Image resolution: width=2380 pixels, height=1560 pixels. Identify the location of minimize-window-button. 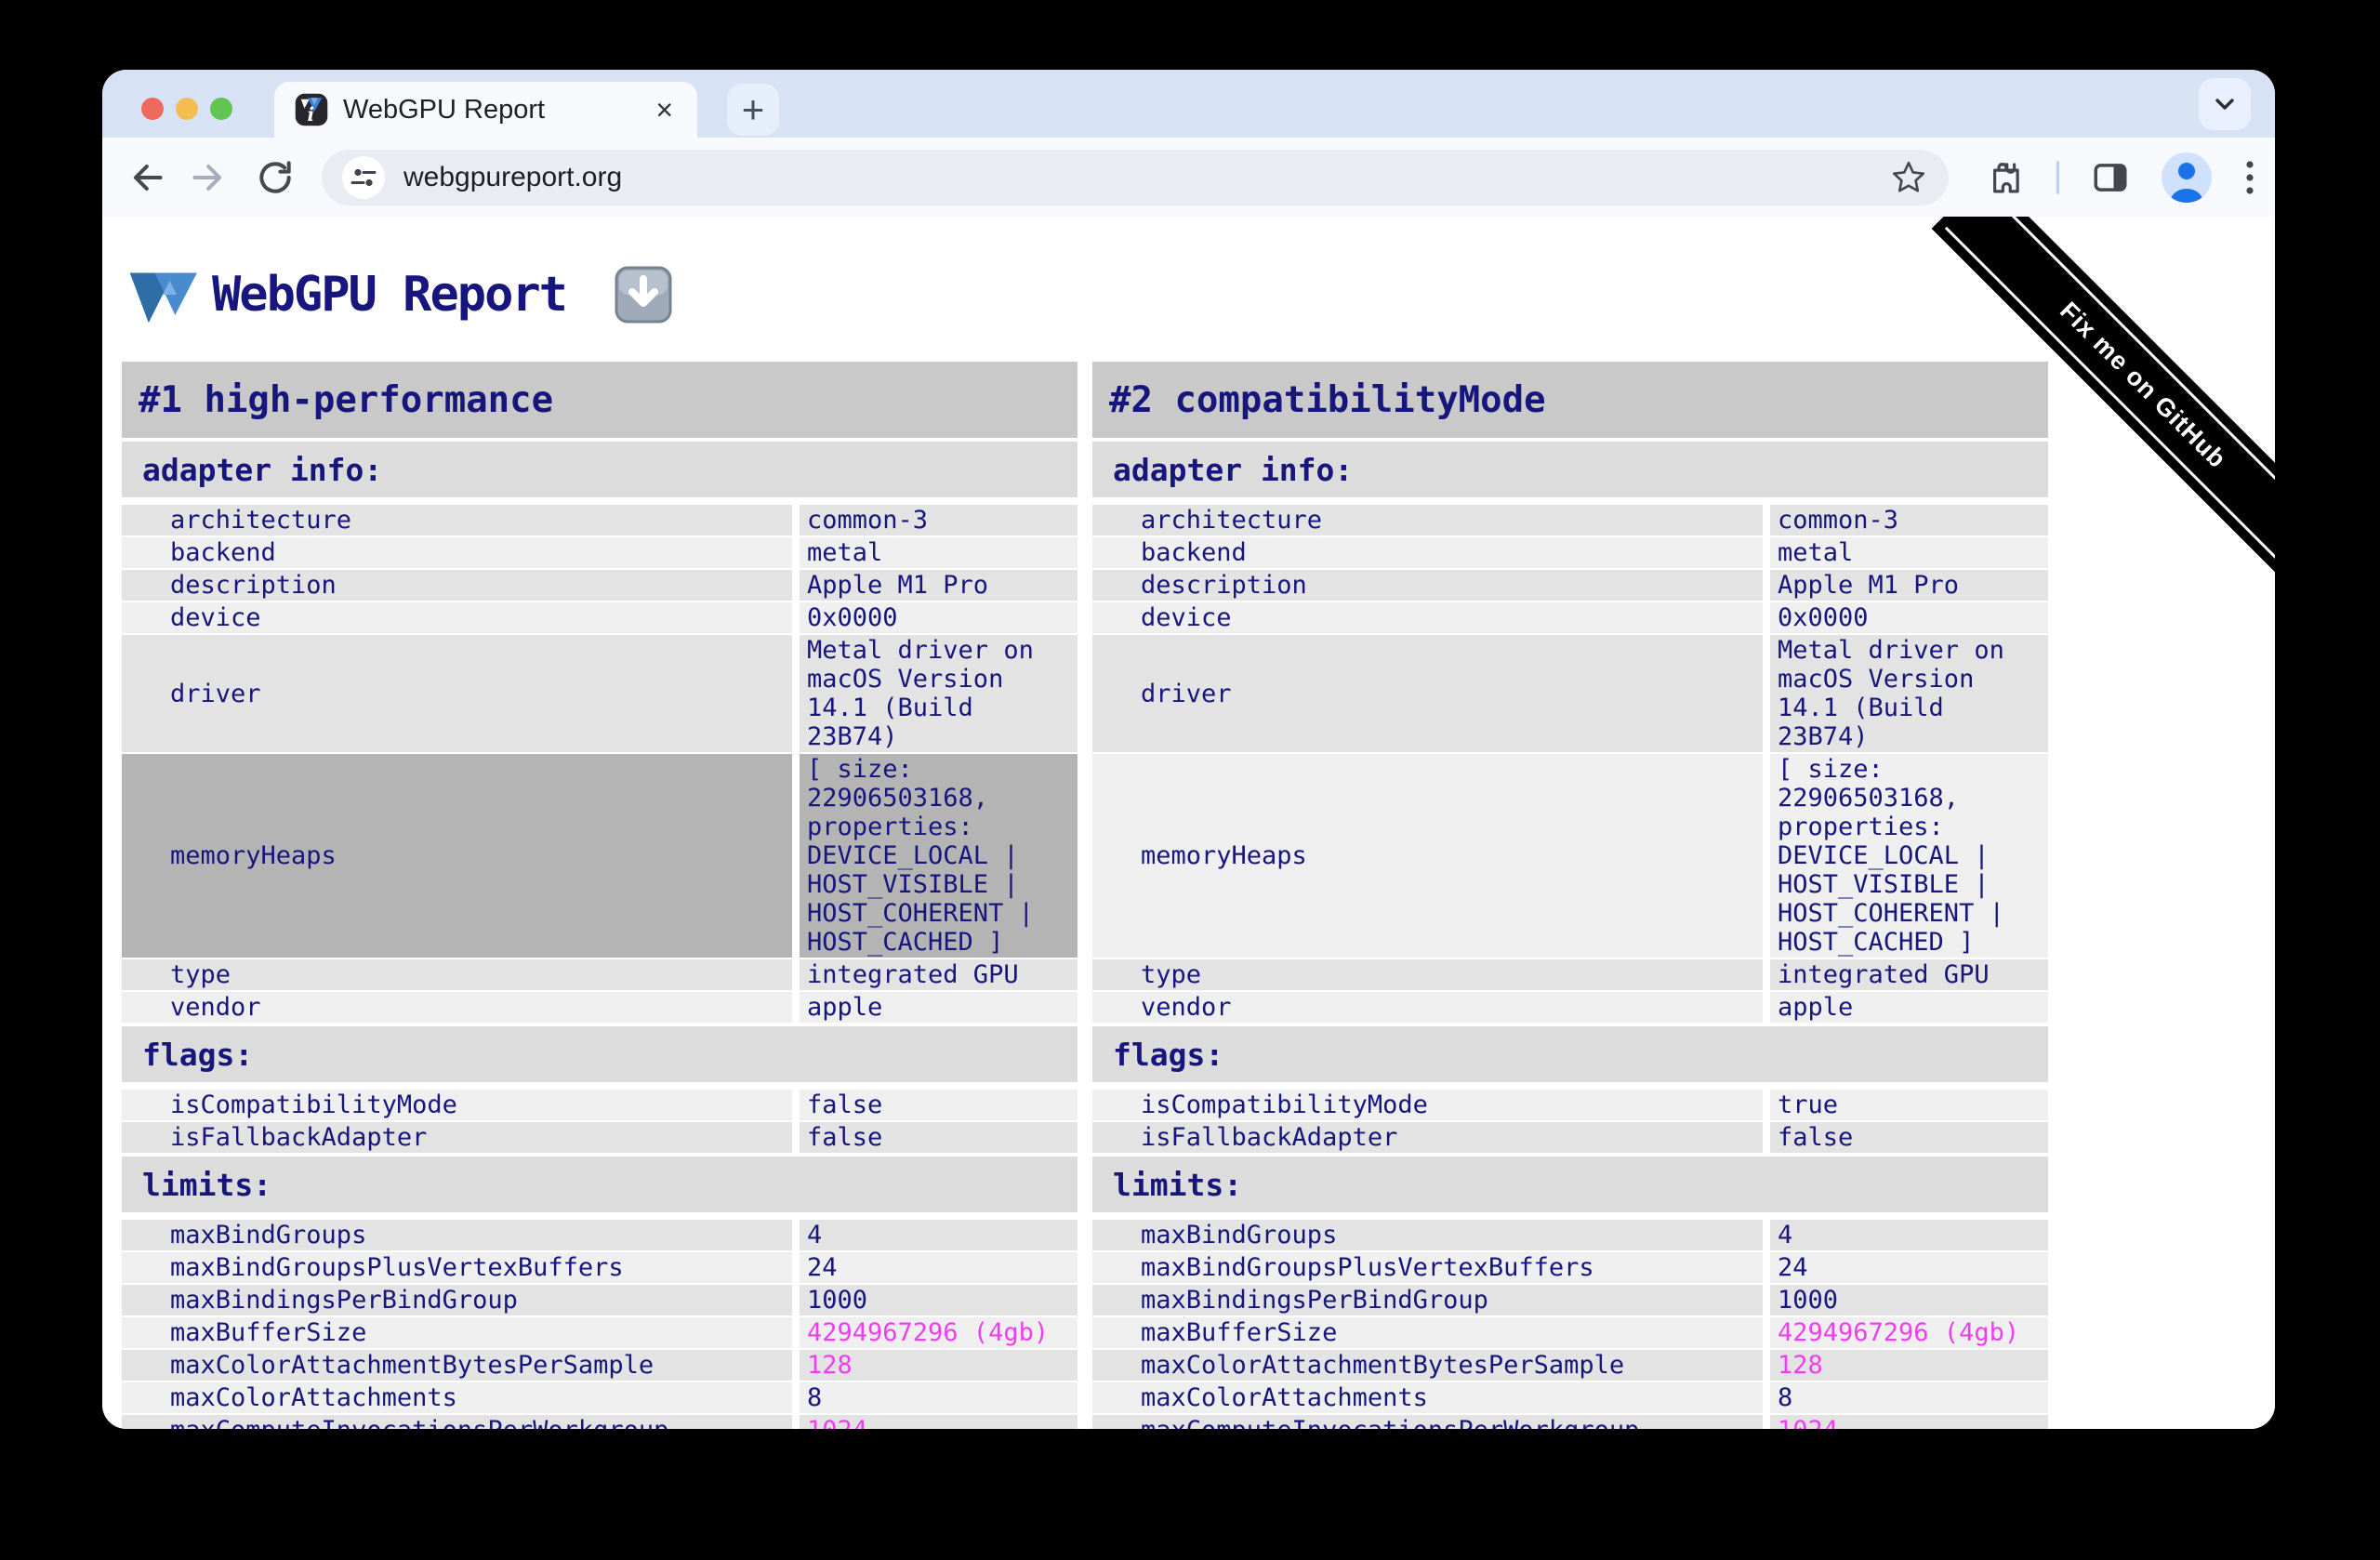
(187, 109).